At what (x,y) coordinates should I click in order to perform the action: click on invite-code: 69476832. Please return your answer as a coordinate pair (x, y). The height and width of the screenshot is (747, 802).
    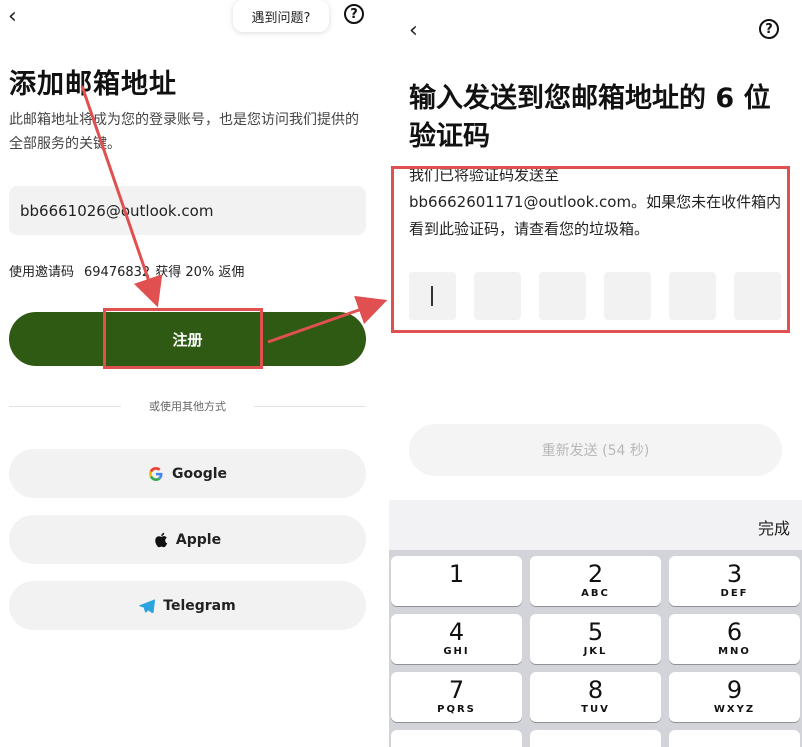
    Looking at the image, I should click on (117, 272).